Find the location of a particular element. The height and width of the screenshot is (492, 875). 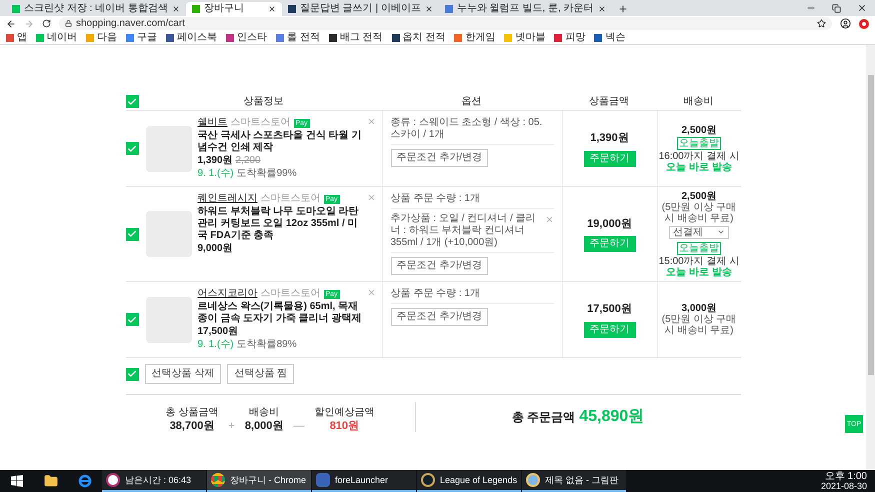

shipping-deadline: 15:00까지 결제 시 is located at coordinates (699, 261).